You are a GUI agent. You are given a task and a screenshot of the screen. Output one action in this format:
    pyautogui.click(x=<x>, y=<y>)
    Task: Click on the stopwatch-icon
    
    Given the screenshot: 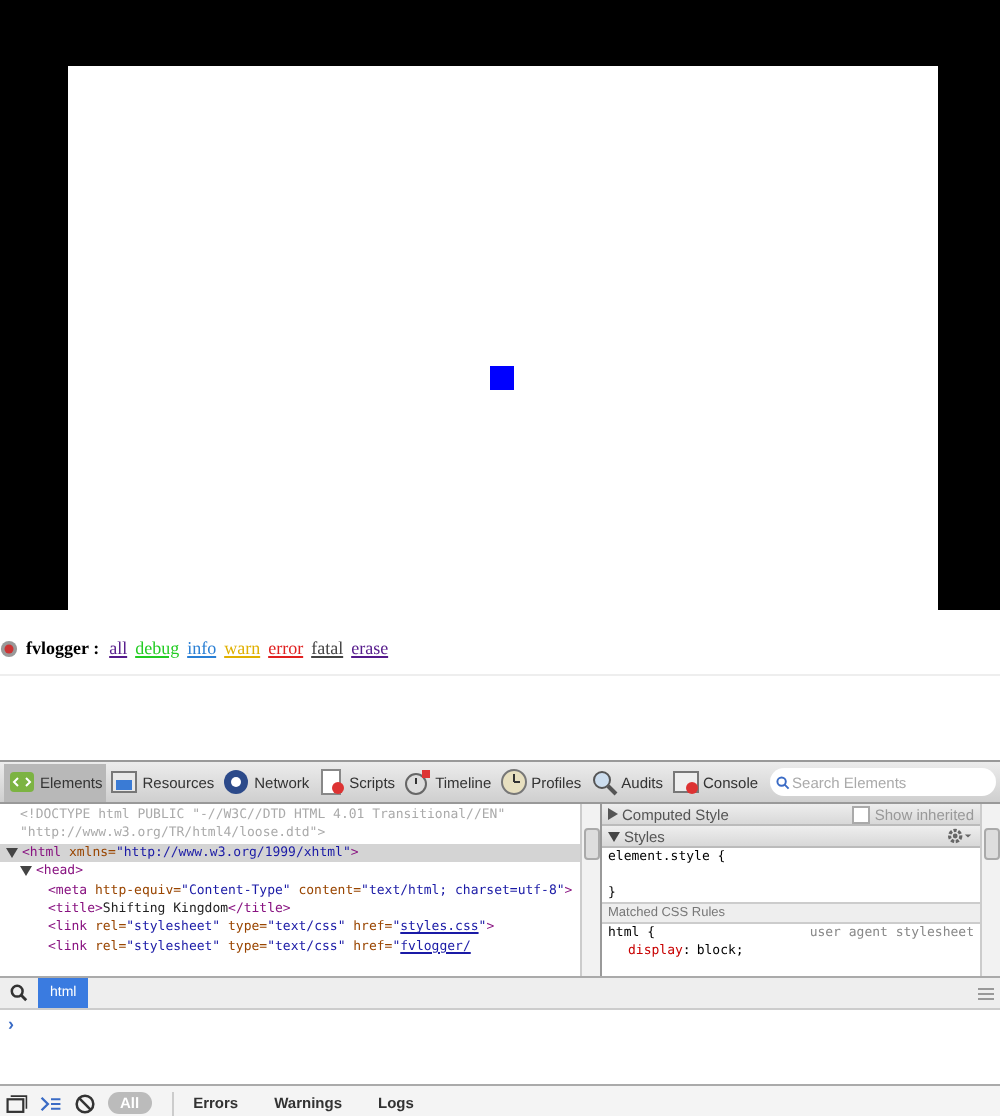 What is the action you would take?
    pyautogui.click(x=417, y=782)
    